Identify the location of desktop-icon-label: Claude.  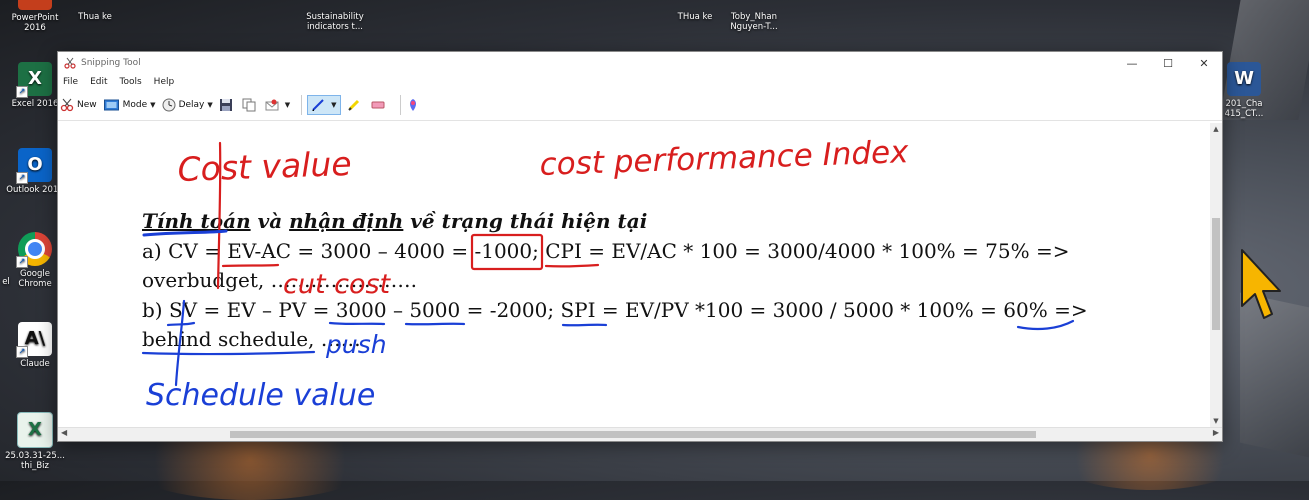
(35, 364).